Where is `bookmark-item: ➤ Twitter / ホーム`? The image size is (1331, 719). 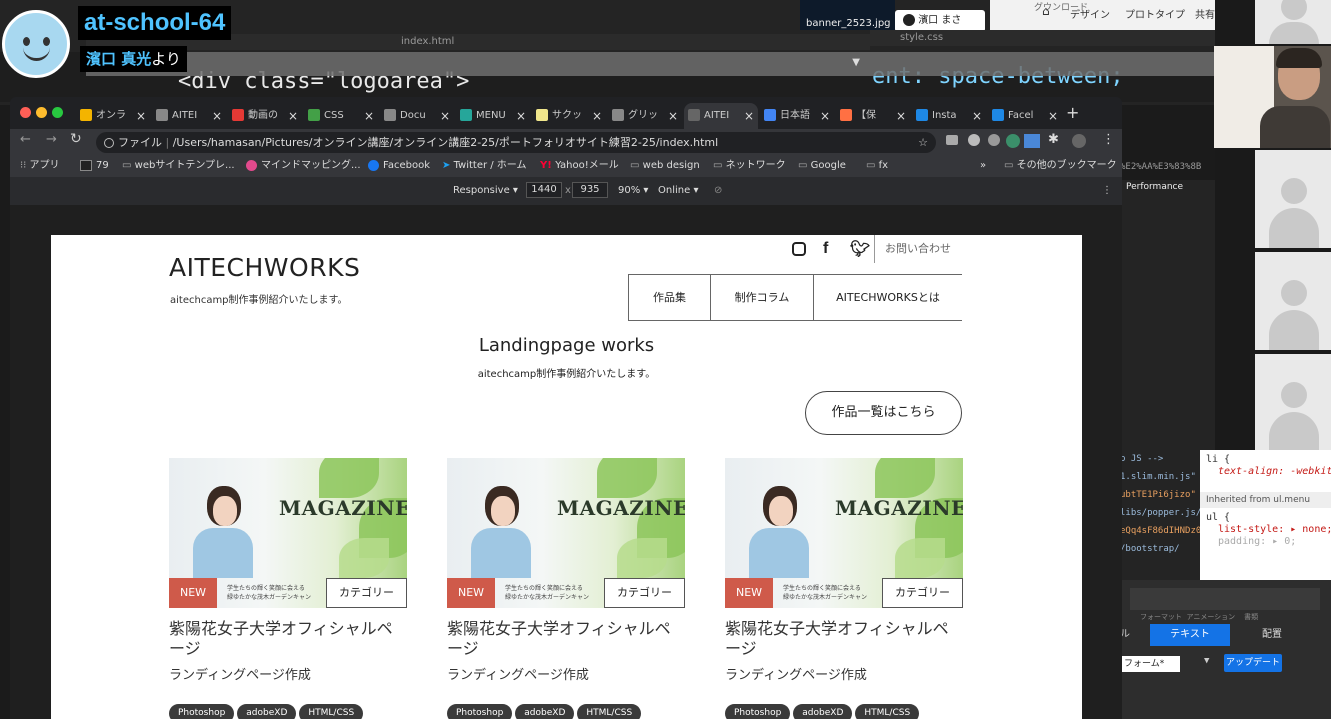
bookmark-item: ➤ Twitter / ホーム is located at coordinates (484, 166).